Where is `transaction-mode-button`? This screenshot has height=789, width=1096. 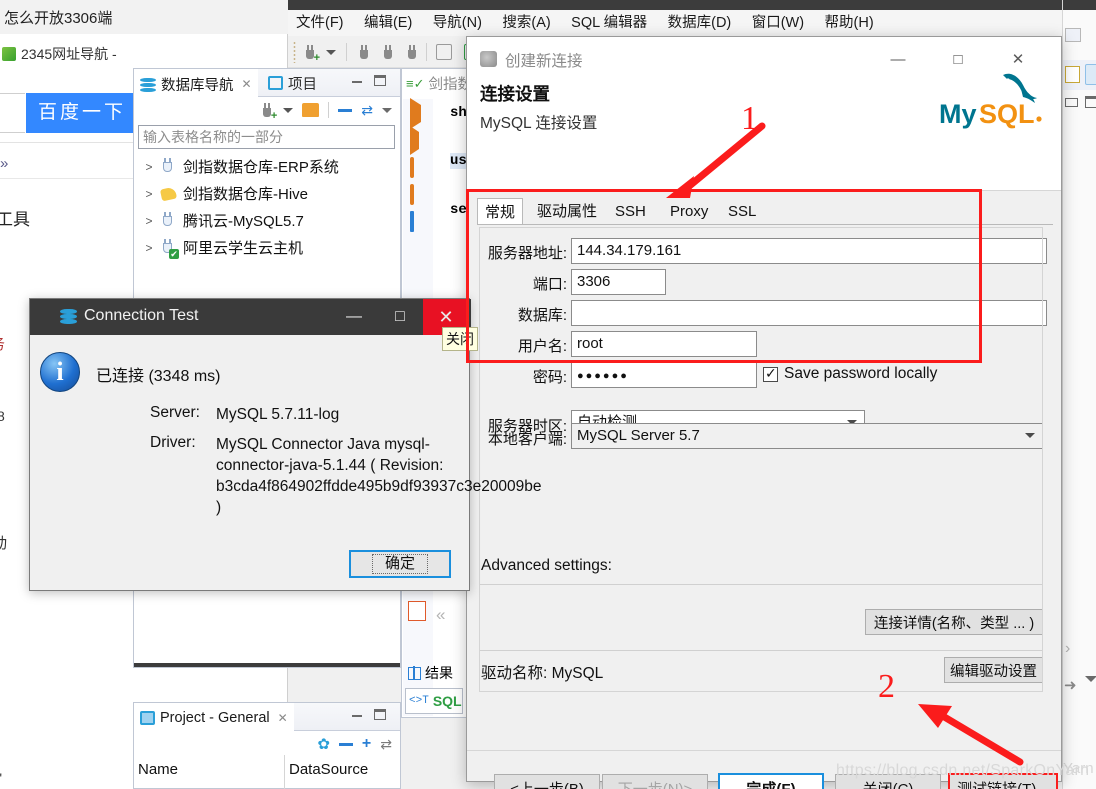 transaction-mode-button is located at coordinates (444, 52).